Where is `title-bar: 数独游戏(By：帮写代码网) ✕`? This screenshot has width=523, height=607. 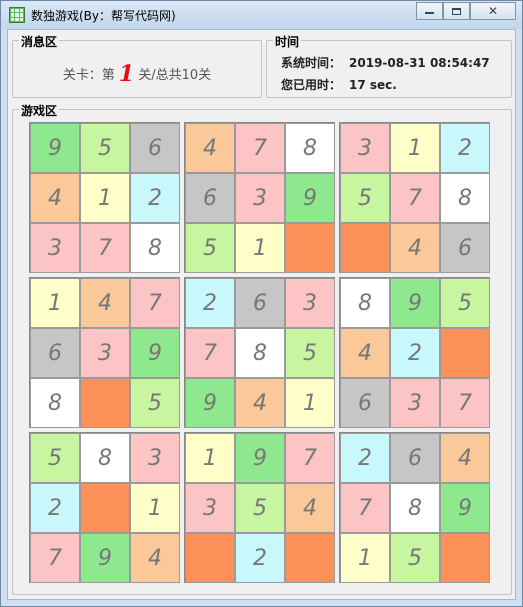
title-bar: 数独游戏(By：帮写代码网) ✕ is located at coordinates (261, 15).